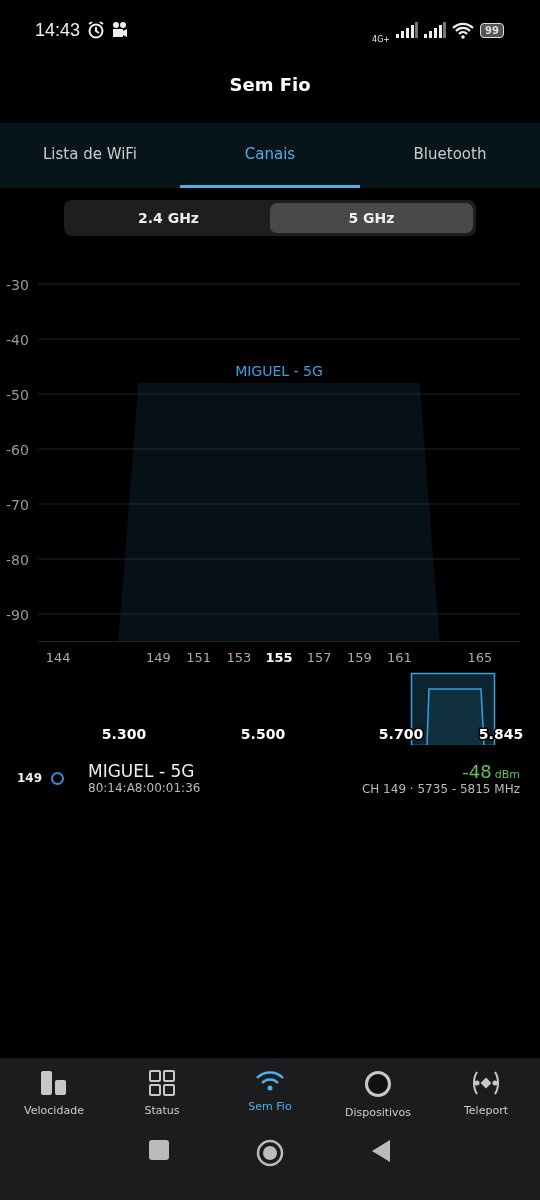 This screenshot has height=1200, width=540. What do you see at coordinates (17, 285) in the screenshot?
I see `axis-label: -30` at bounding box center [17, 285].